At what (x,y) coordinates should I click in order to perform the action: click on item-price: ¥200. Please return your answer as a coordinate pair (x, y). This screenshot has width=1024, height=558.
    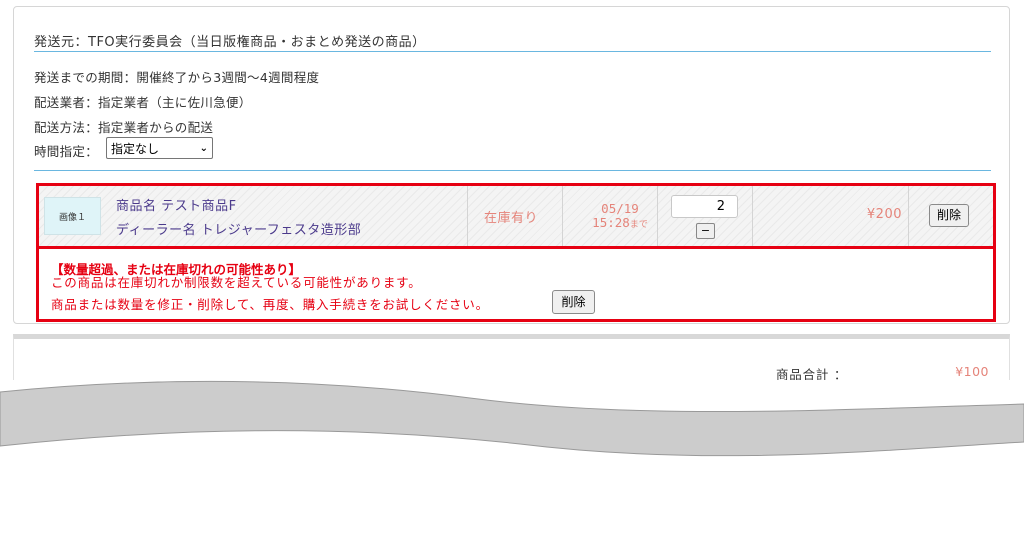
    Looking at the image, I should click on (884, 214).